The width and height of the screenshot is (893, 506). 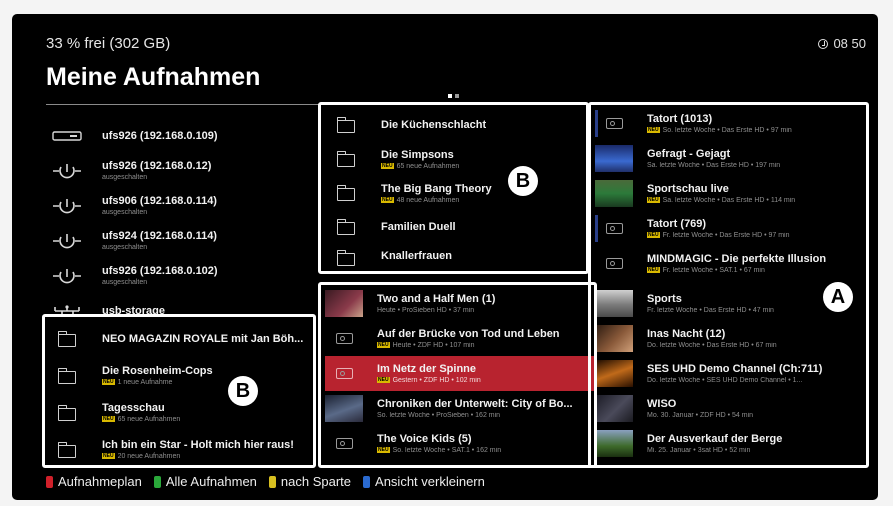 What do you see at coordinates (487, 345) in the screenshot?
I see `recording-meta: NEU Heute • ZDF HD • 107 min` at bounding box center [487, 345].